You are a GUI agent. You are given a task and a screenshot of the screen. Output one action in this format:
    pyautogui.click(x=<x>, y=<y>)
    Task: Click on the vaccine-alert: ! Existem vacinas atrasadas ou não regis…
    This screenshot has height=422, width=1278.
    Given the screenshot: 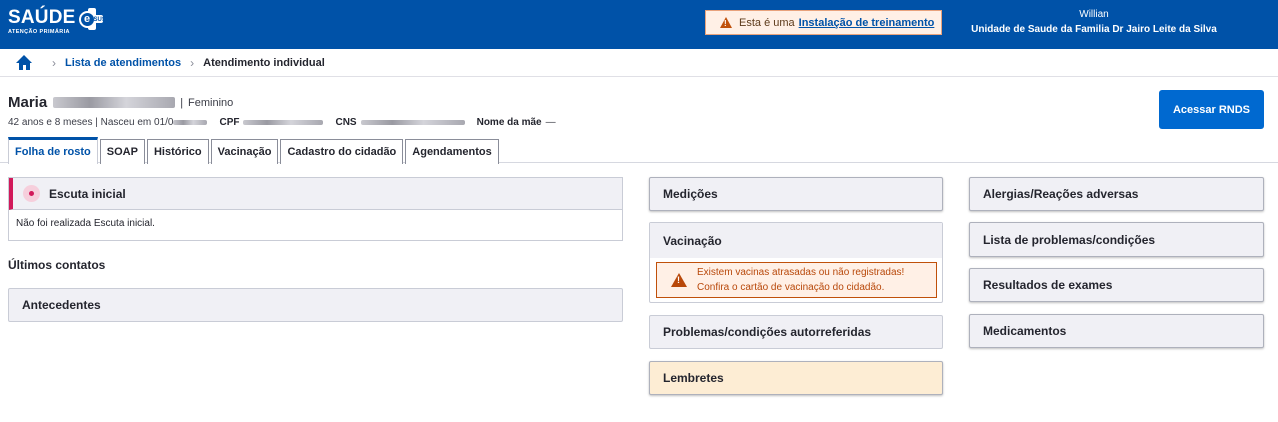 What is the action you would take?
    pyautogui.click(x=796, y=280)
    